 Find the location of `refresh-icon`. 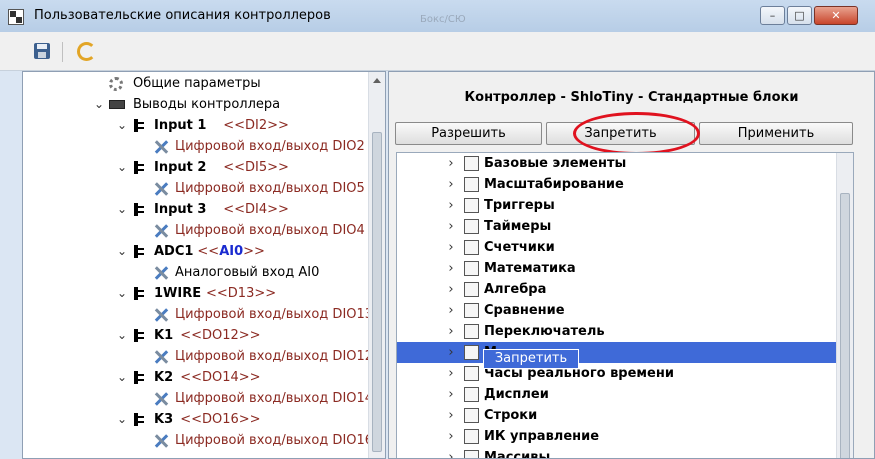

refresh-icon is located at coordinates (86, 51).